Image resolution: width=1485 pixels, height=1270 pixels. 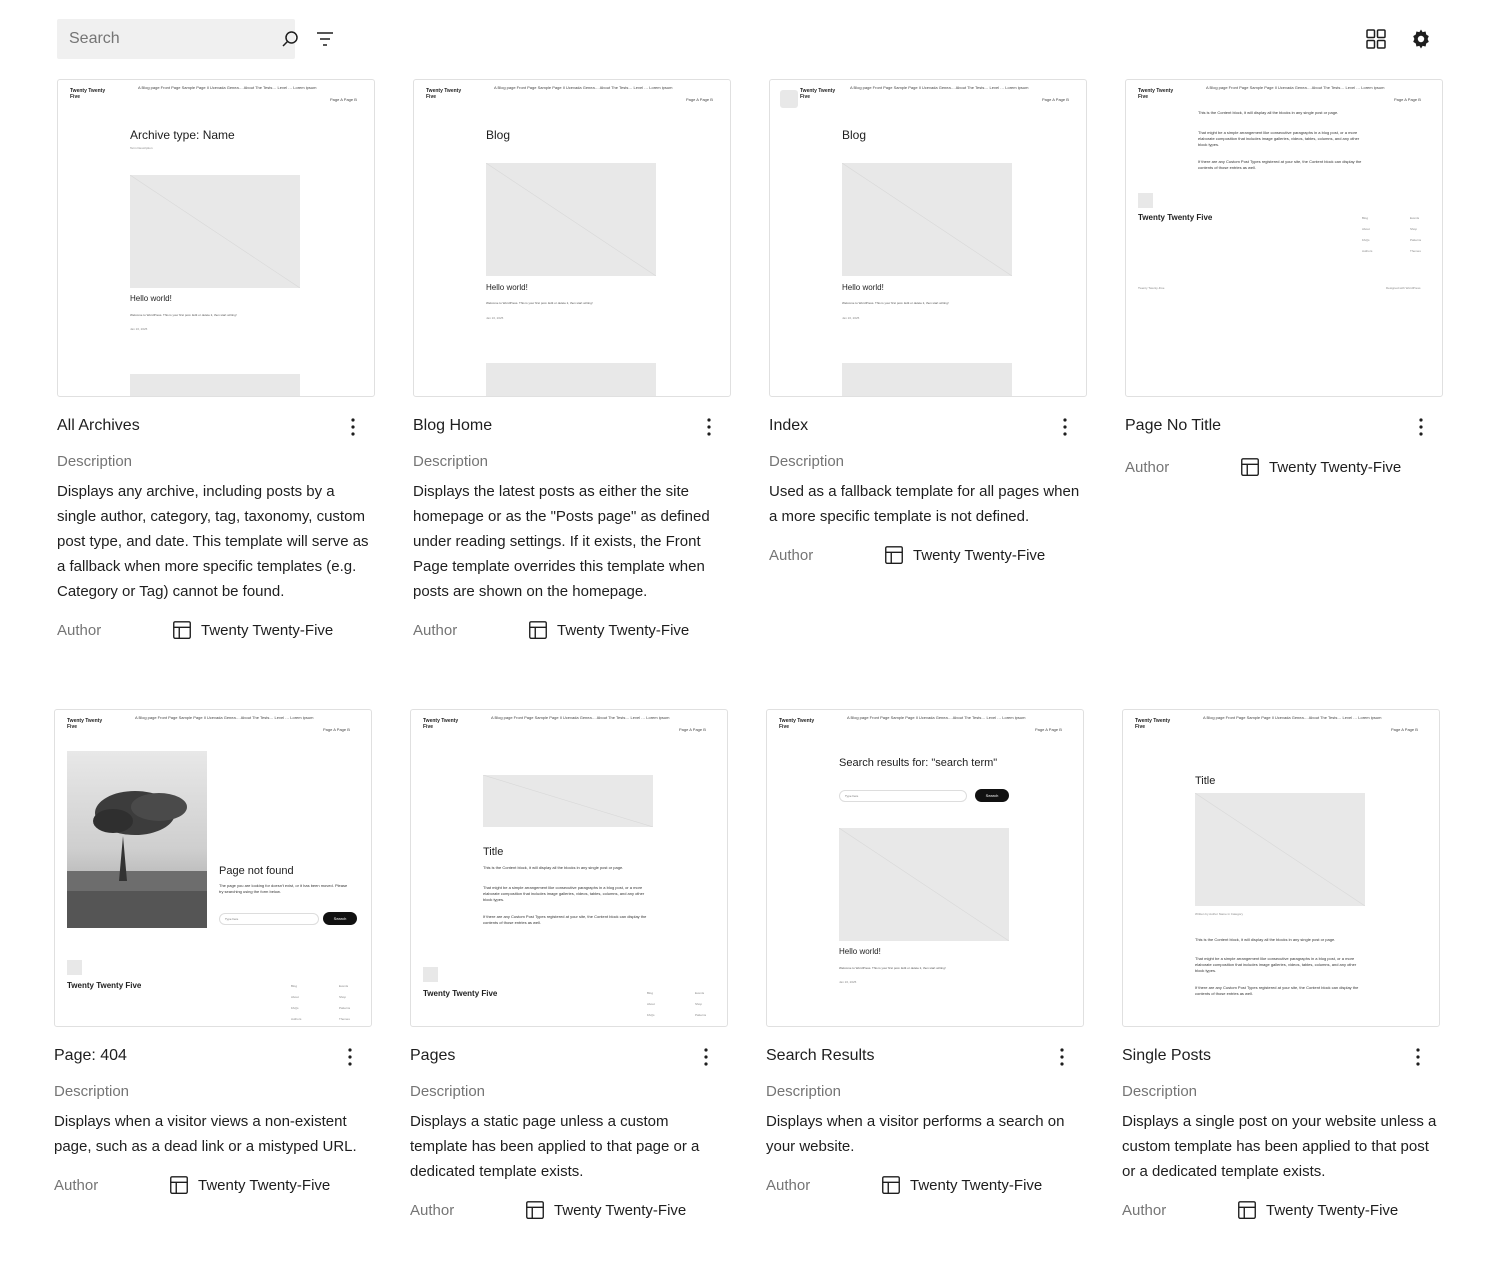 What do you see at coordinates (820, 1056) in the screenshot?
I see `template-title: Search Results` at bounding box center [820, 1056].